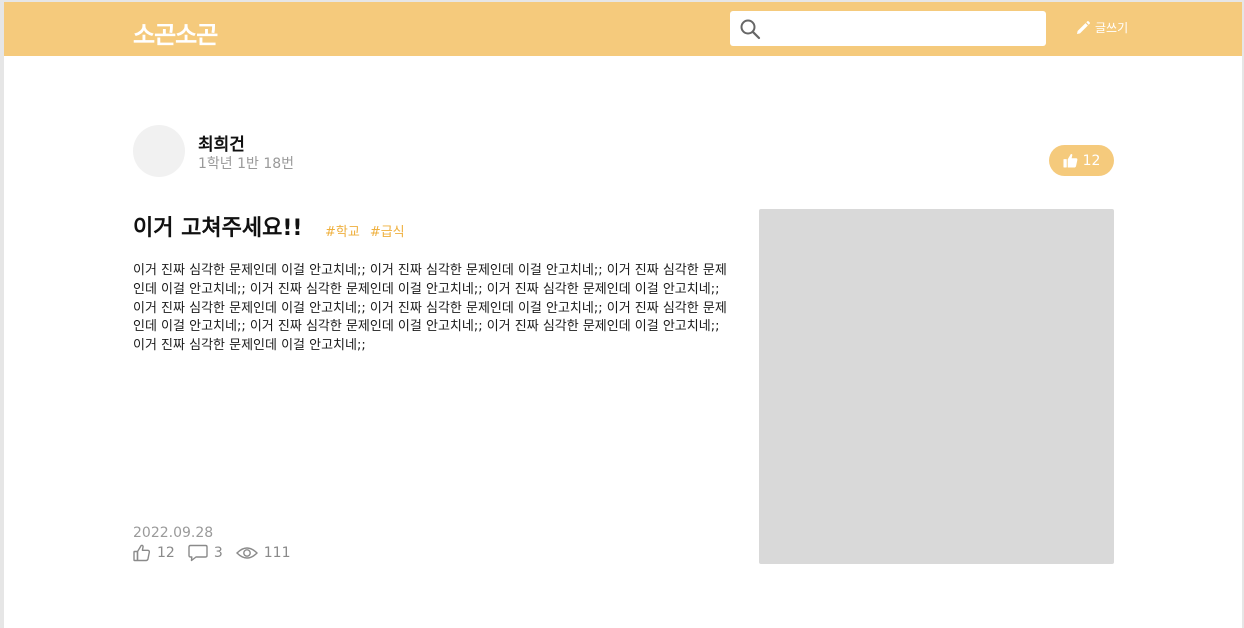 Image resolution: width=1244 pixels, height=628 pixels. What do you see at coordinates (246, 164) in the screenshot?
I see `author-class-info: 1학년 1반 18번` at bounding box center [246, 164].